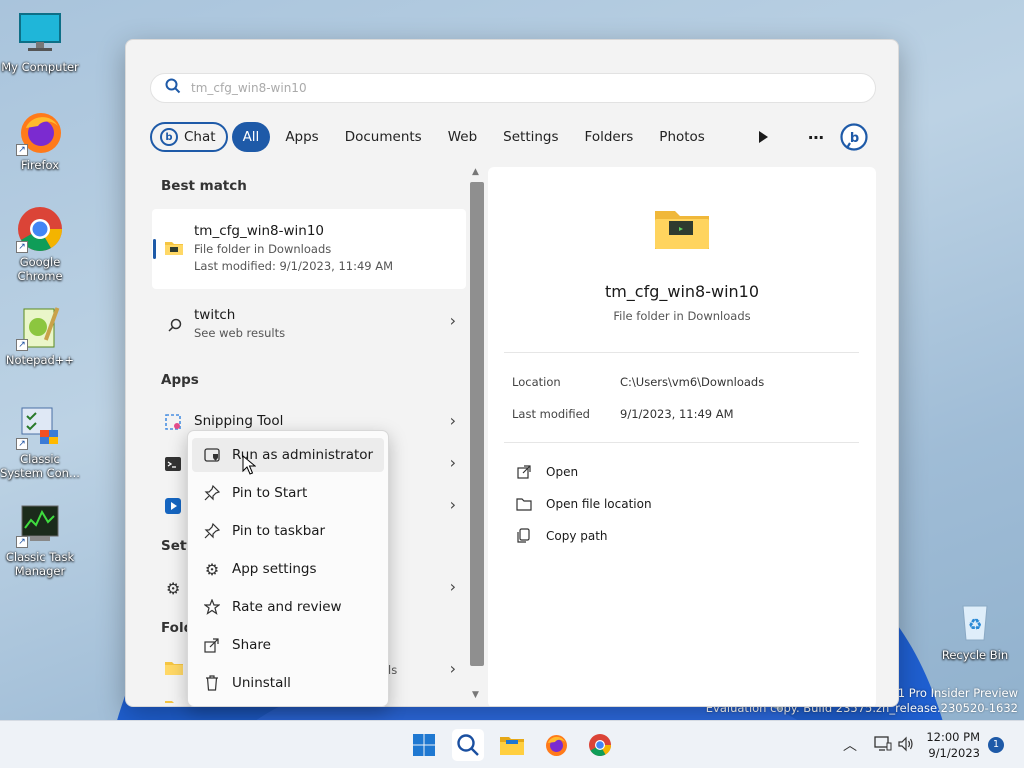 The image size is (1024, 768). Describe the element at coordinates (996, 745) in the screenshot. I see `notification-badge: 1` at that location.